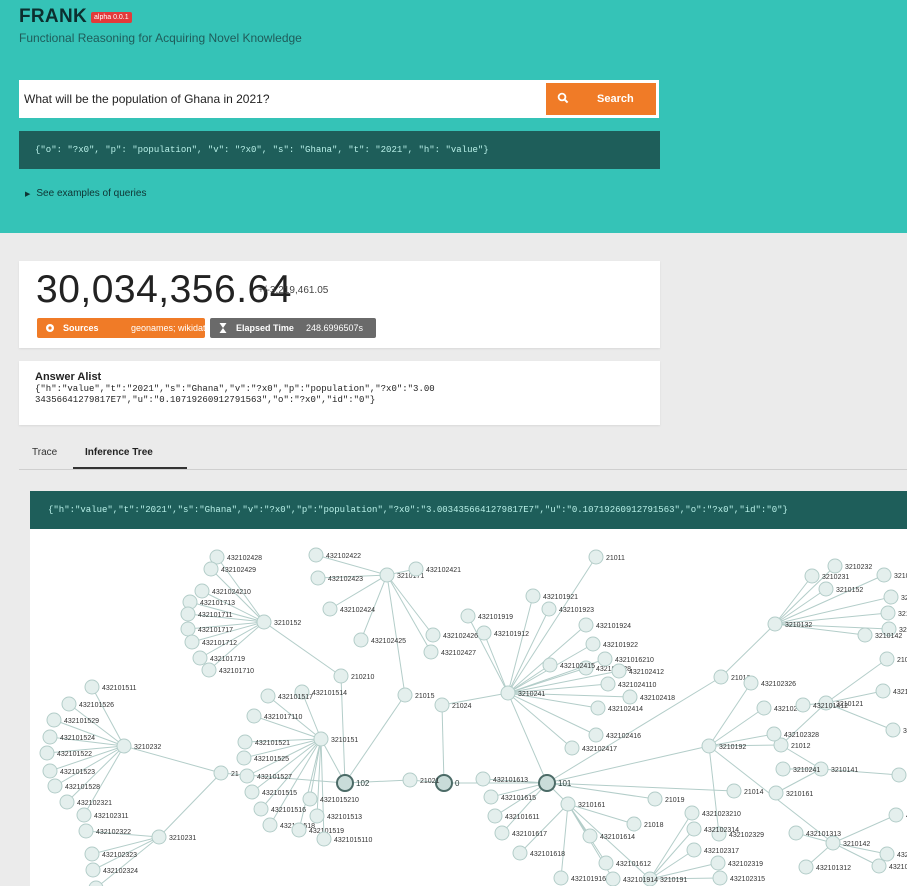  What do you see at coordinates (281, 99) in the screenshot?
I see `search-input` at bounding box center [281, 99].